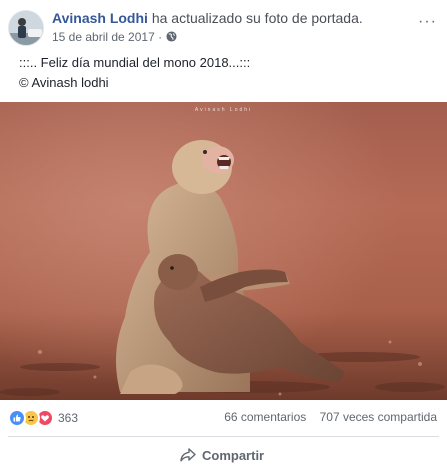  What do you see at coordinates (427, 22) in the screenshot?
I see `more-options-icon: ···` at bounding box center [427, 22].